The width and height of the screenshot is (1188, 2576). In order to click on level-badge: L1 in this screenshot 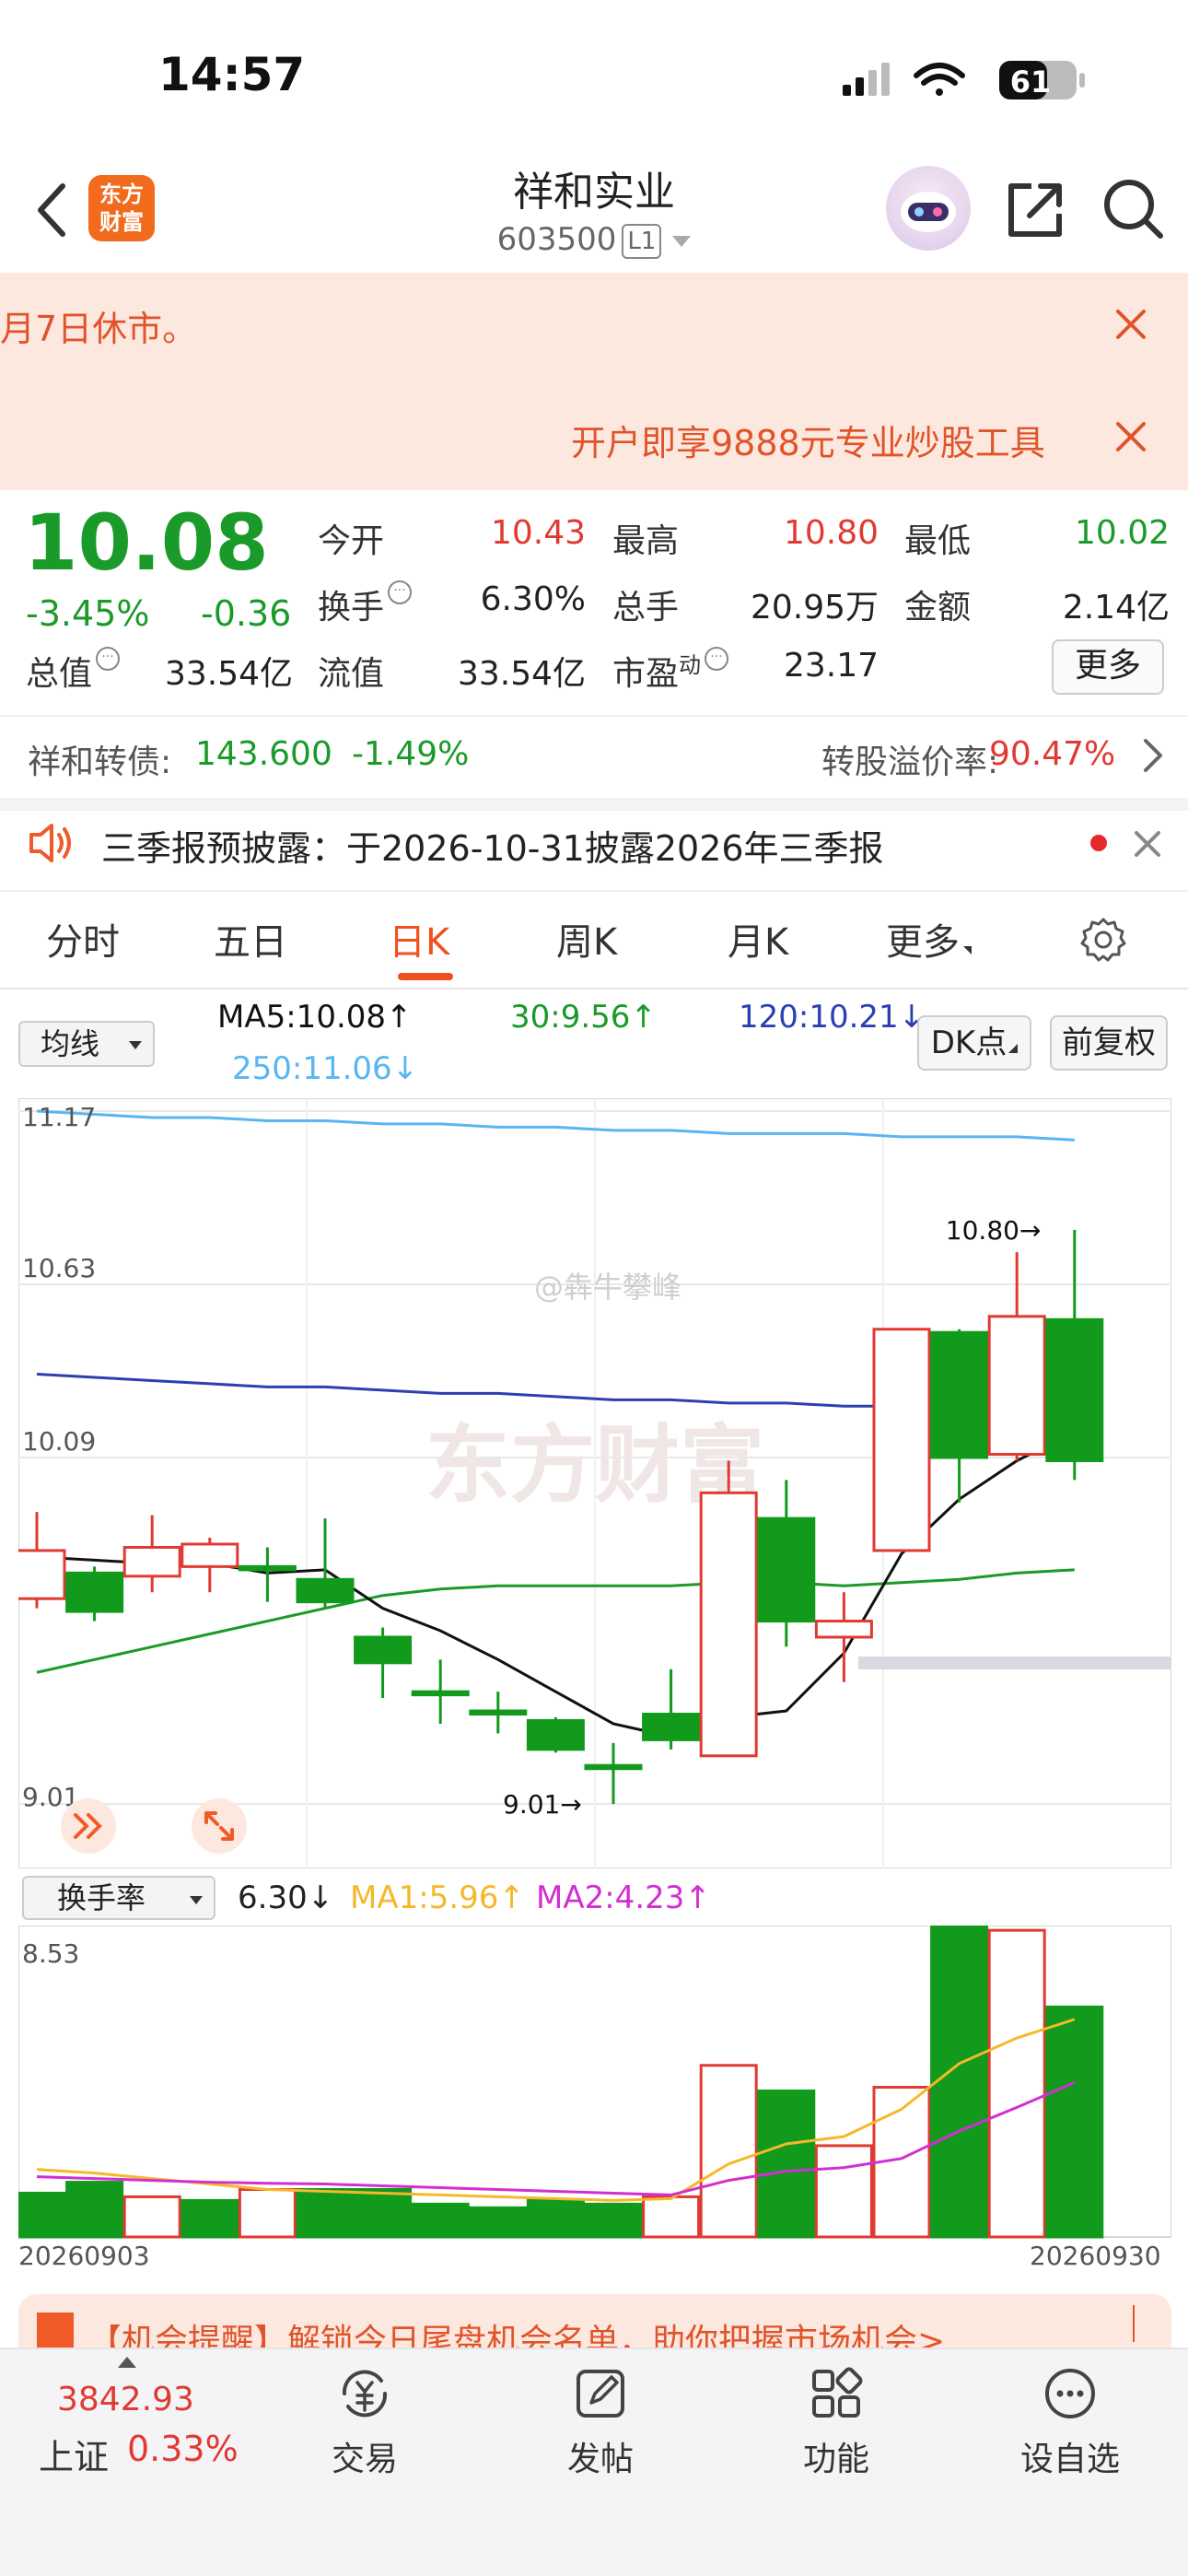, I will do `click(642, 241)`.